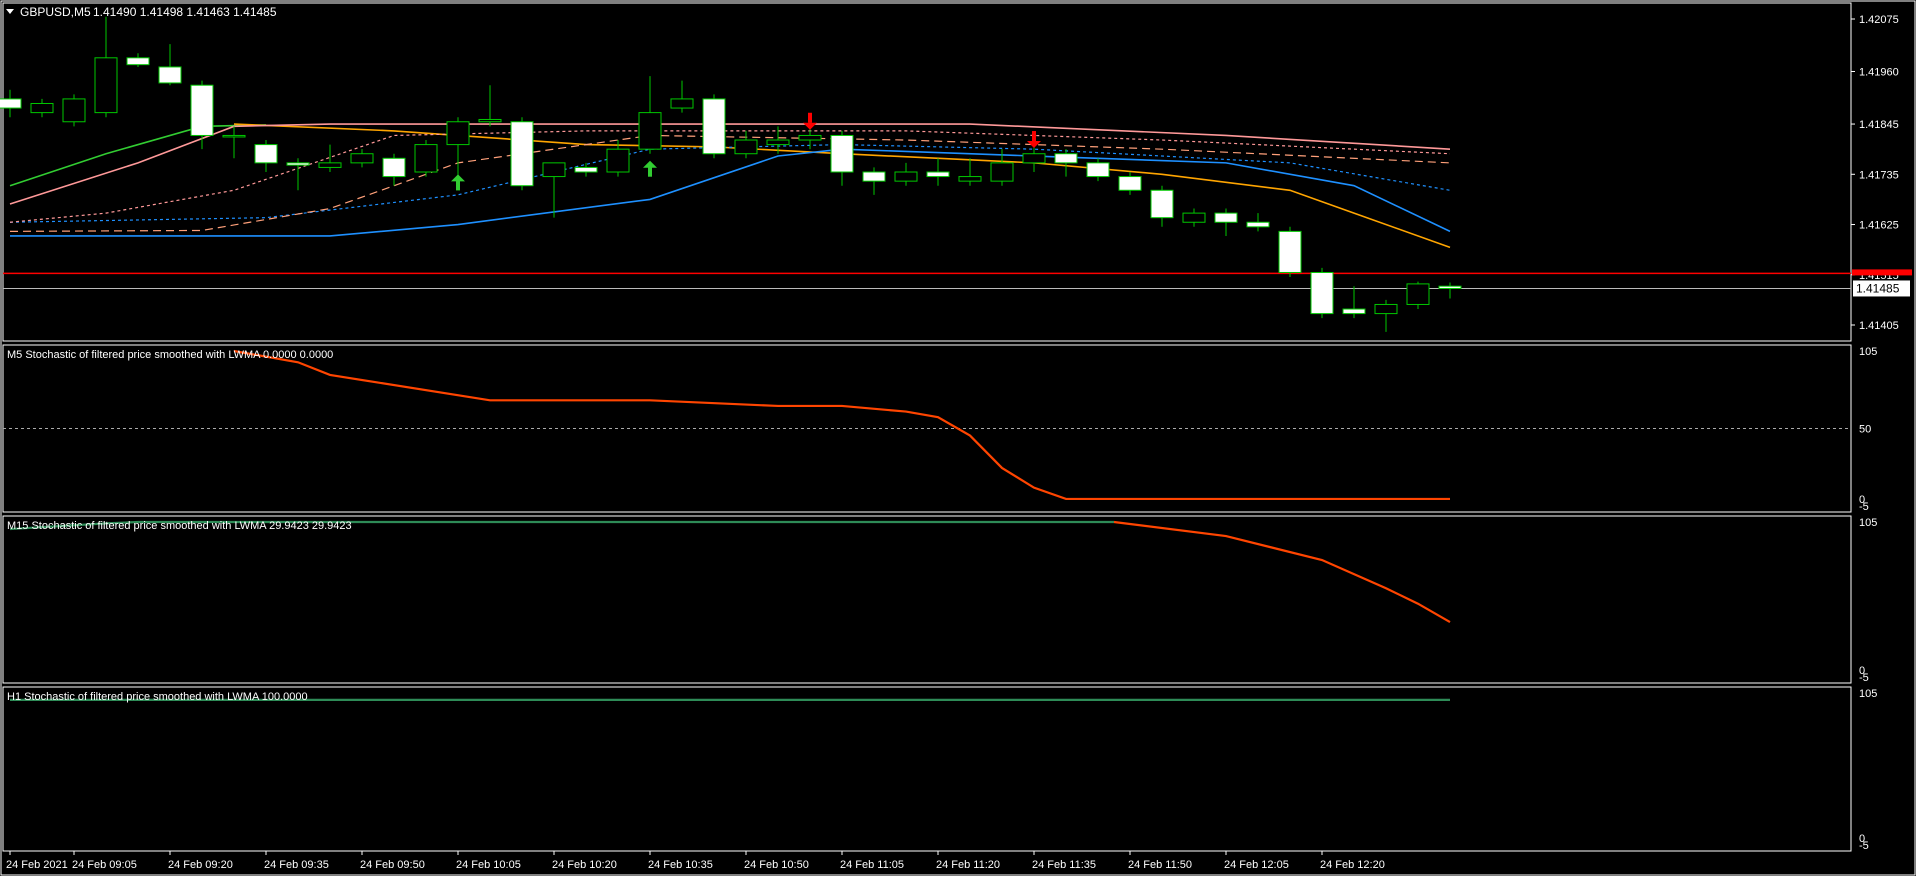 The height and width of the screenshot is (876, 1916). What do you see at coordinates (1879, 125) in the screenshot?
I see `price-axis-label: 1.41845` at bounding box center [1879, 125].